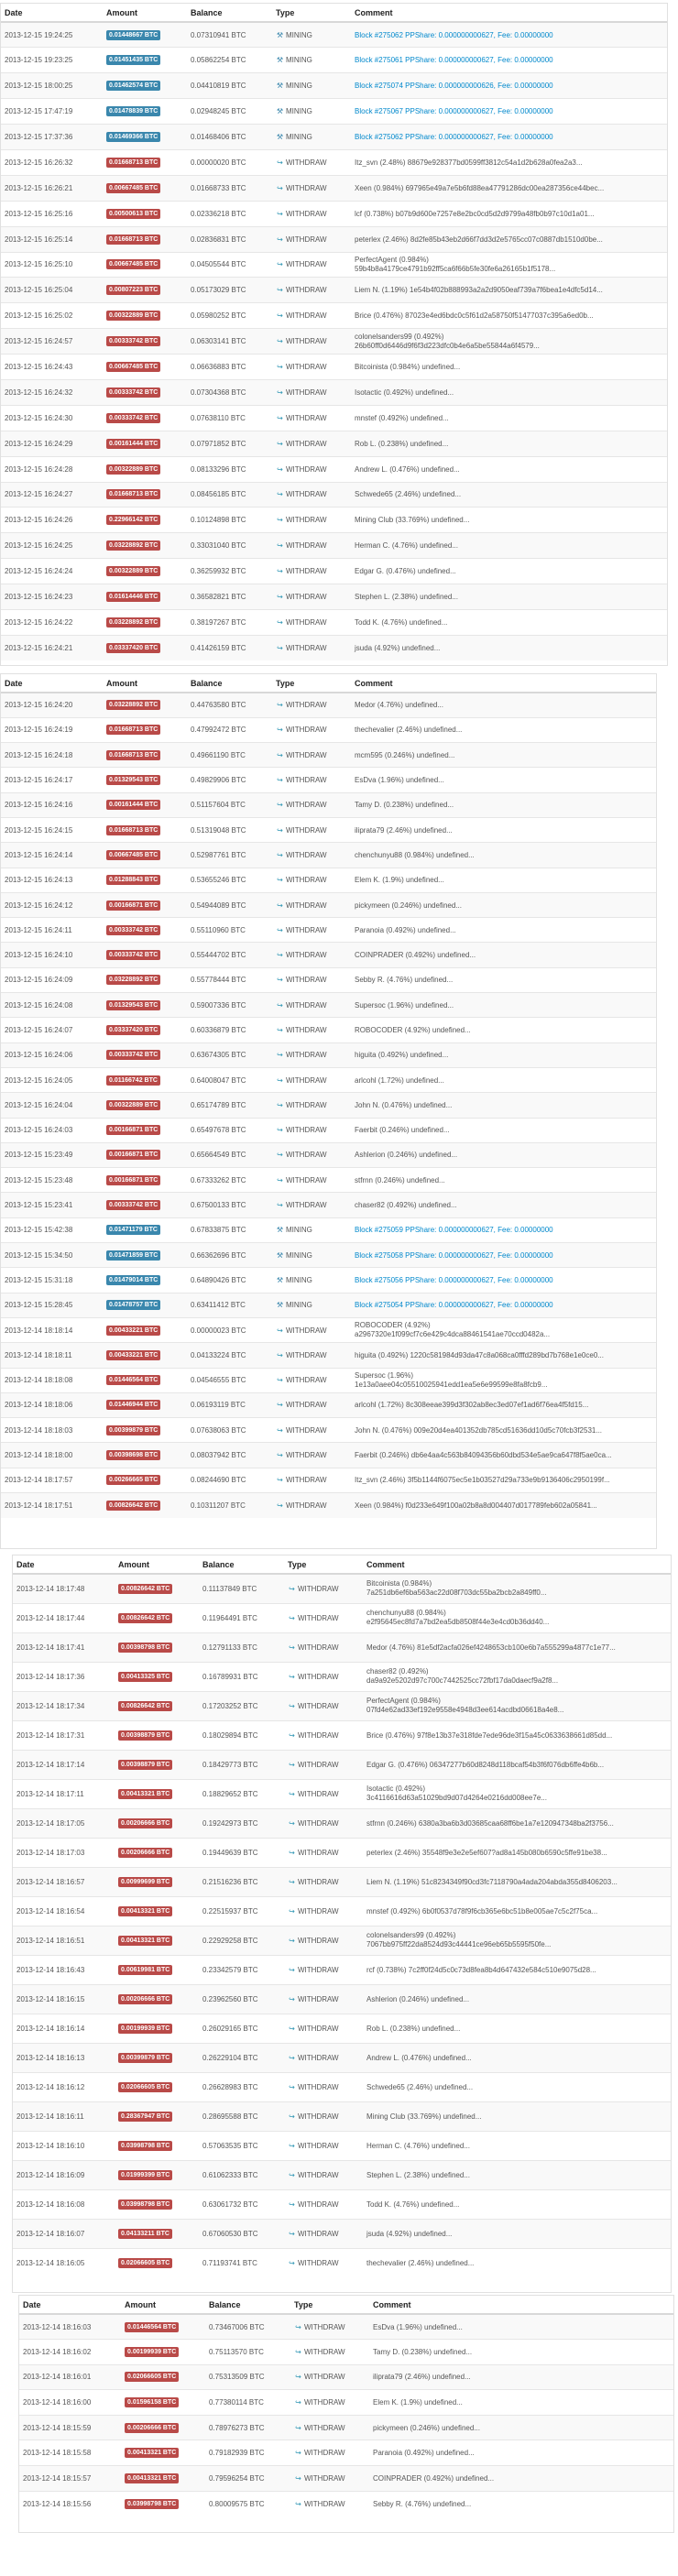  I want to click on balance-cell: 0.04546555 BTC, so click(230, 1380).